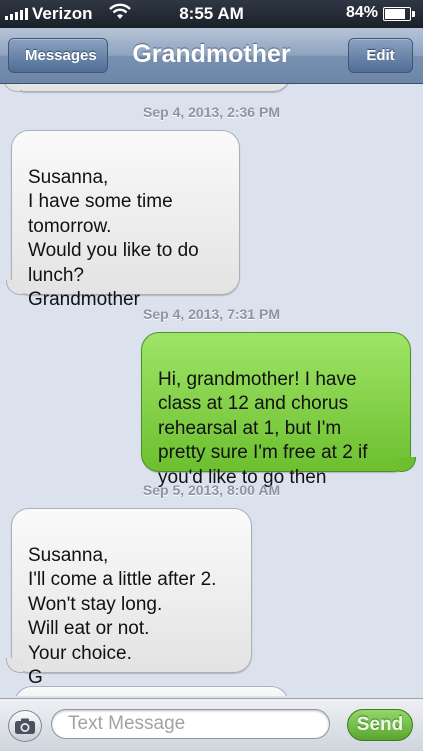 The height and width of the screenshot is (751, 423). What do you see at coordinates (211, 314) in the screenshot?
I see `message-timestamp: Sep 4, 2013, 7:31 PM` at bounding box center [211, 314].